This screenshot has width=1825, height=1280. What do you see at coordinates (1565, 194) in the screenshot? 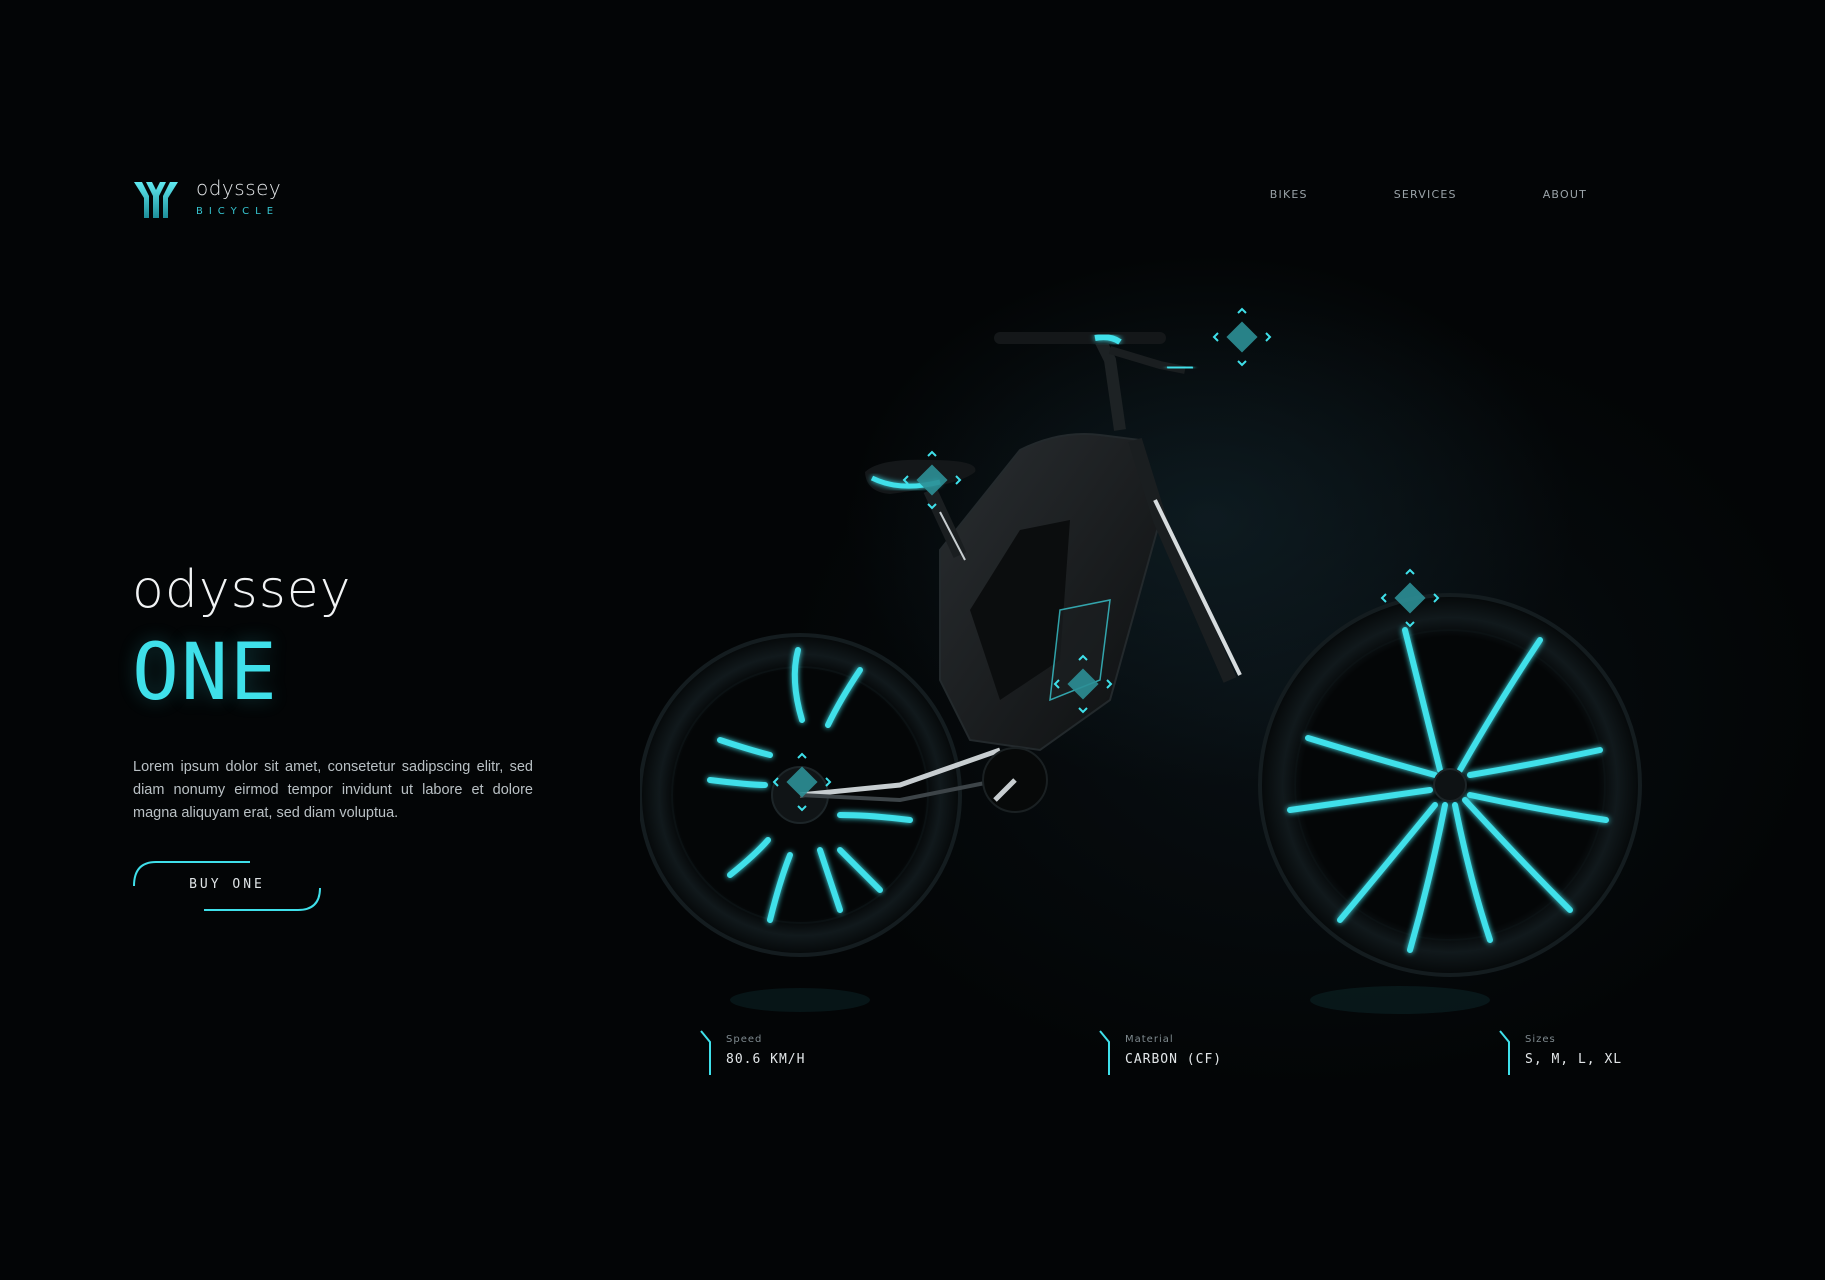
I see `nav-item-about: ABOUT` at bounding box center [1565, 194].